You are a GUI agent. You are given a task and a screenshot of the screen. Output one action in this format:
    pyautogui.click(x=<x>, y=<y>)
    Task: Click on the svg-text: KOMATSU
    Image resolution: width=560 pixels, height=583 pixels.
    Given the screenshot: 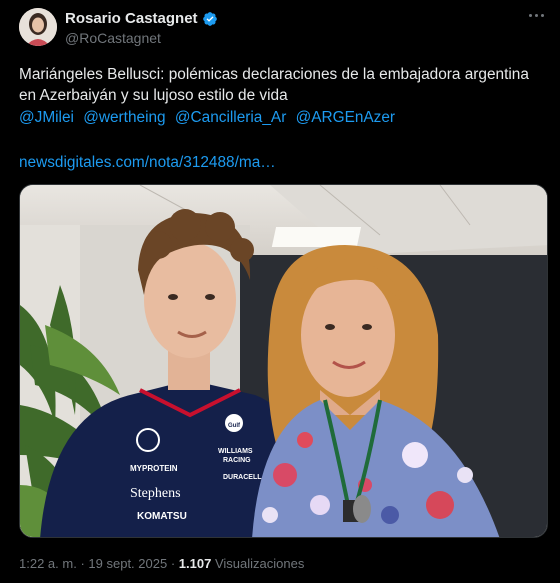 What is the action you would take?
    pyautogui.click(x=162, y=516)
    